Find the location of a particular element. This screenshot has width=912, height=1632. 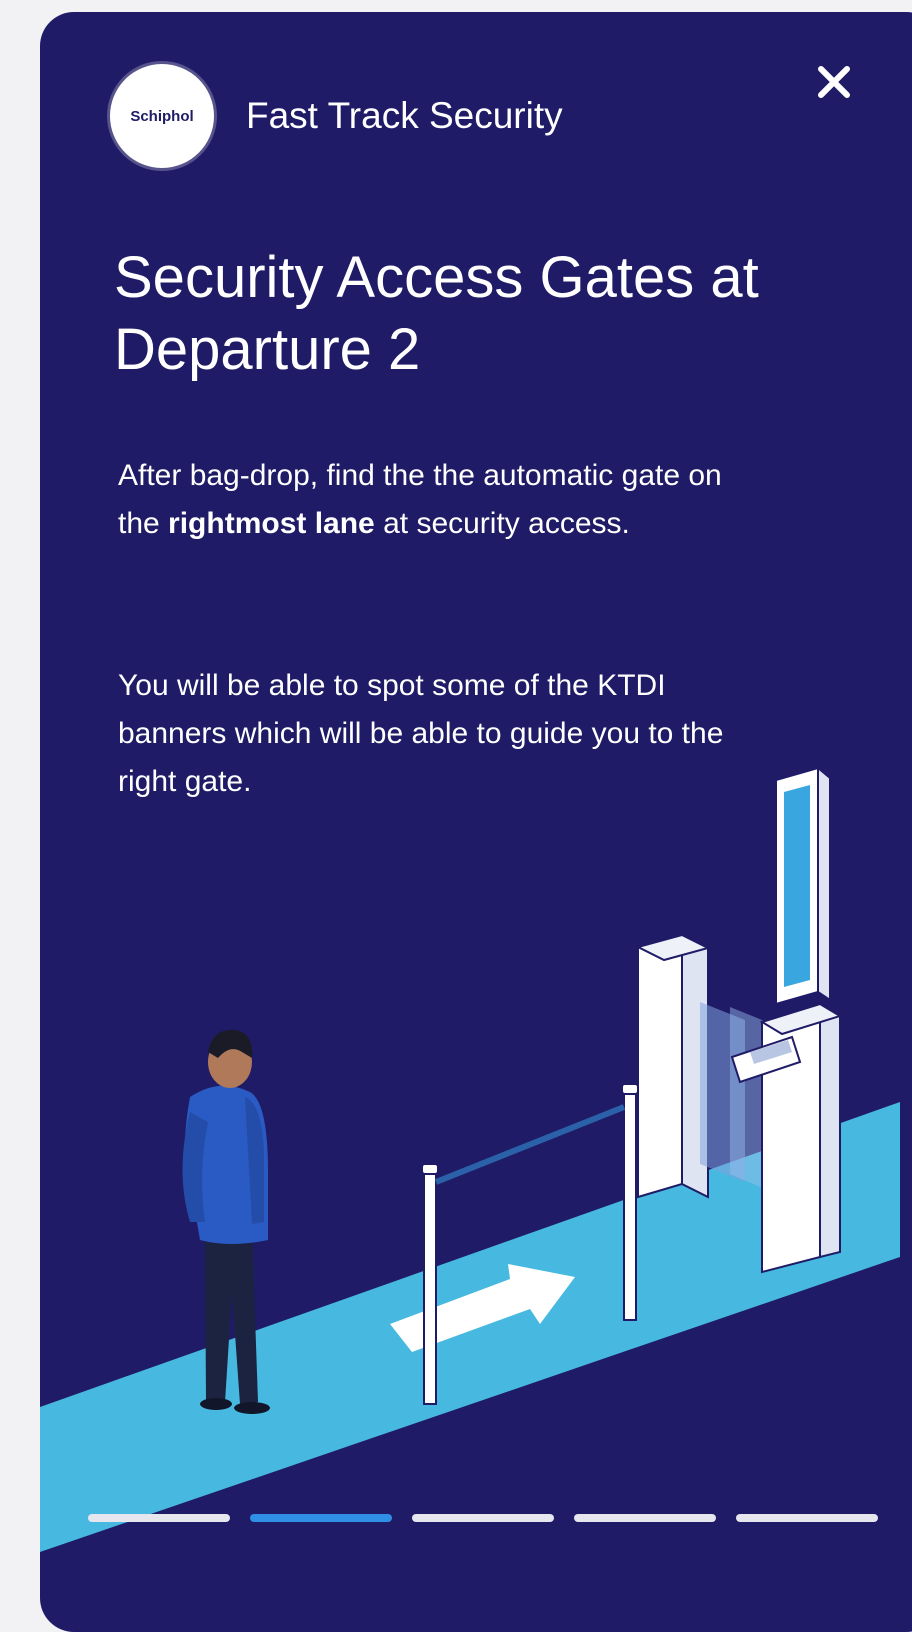

header: Schiphol Fast Track Security is located at coordinates (336, 116).